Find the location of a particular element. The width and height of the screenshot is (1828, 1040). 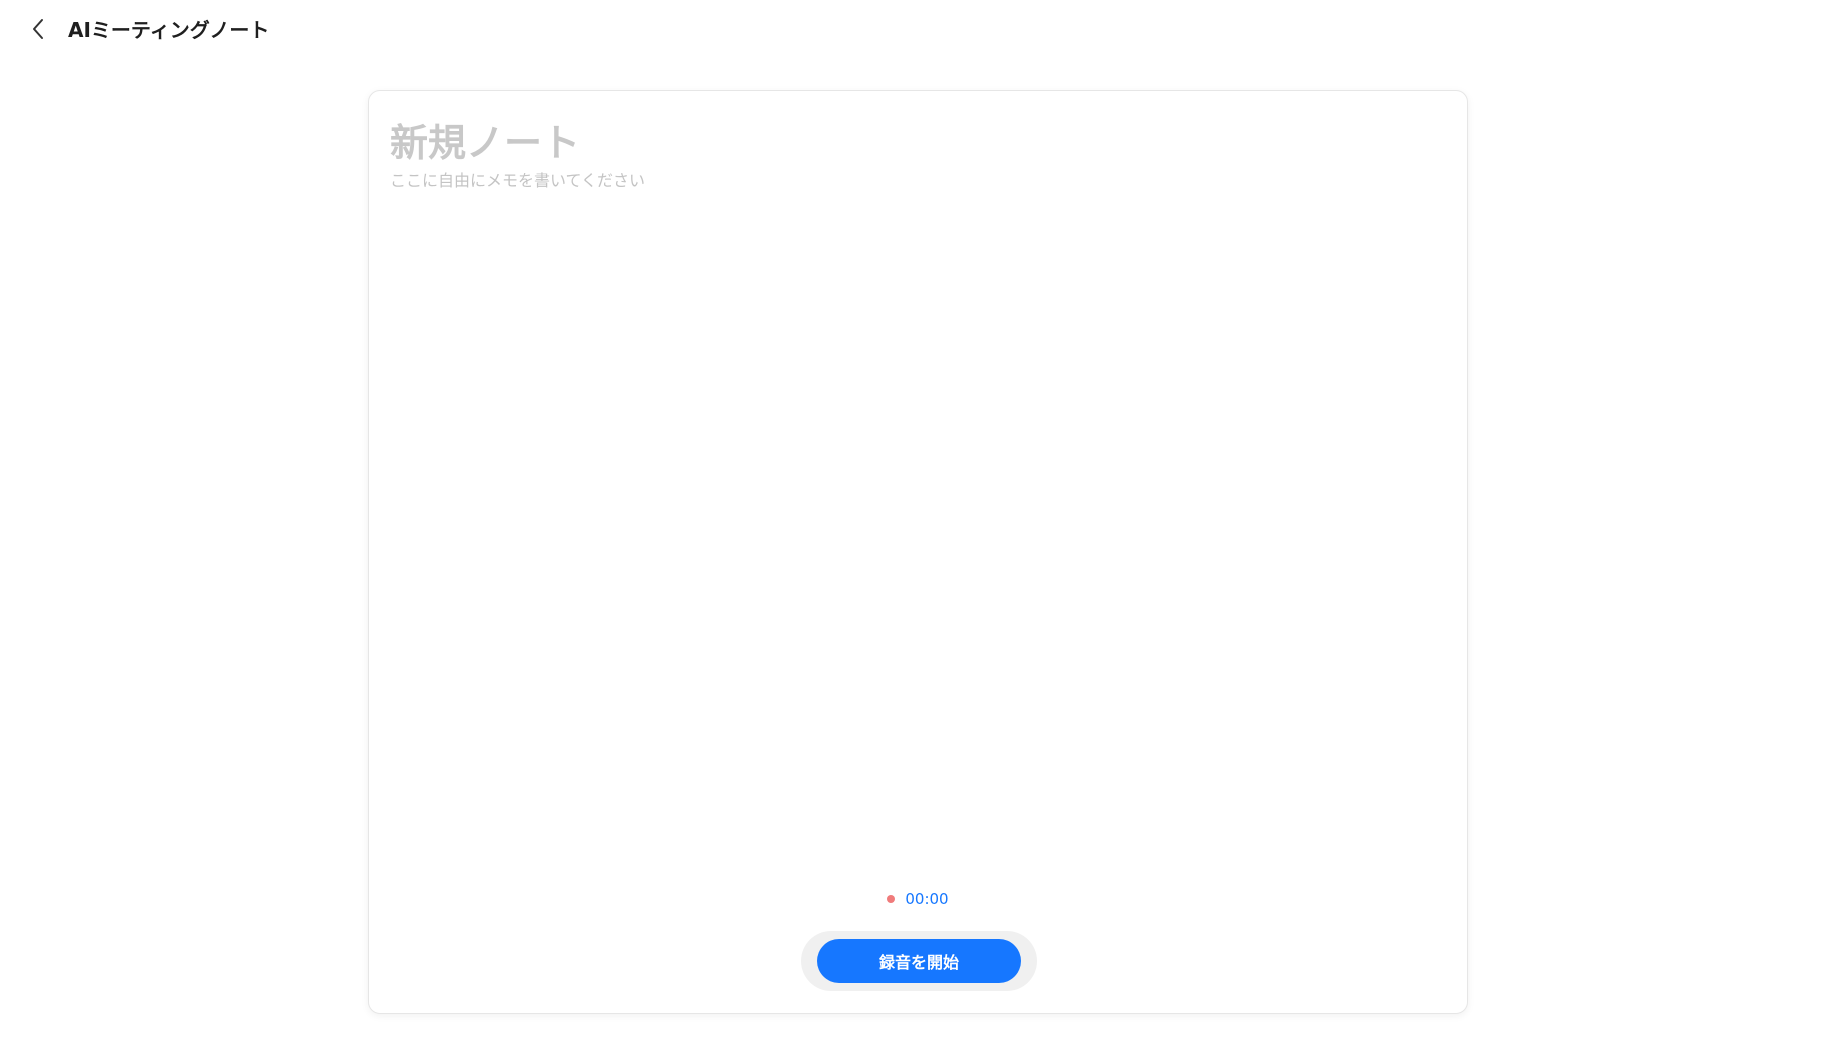

elapsed-time: 00:00 is located at coordinates (927, 899).